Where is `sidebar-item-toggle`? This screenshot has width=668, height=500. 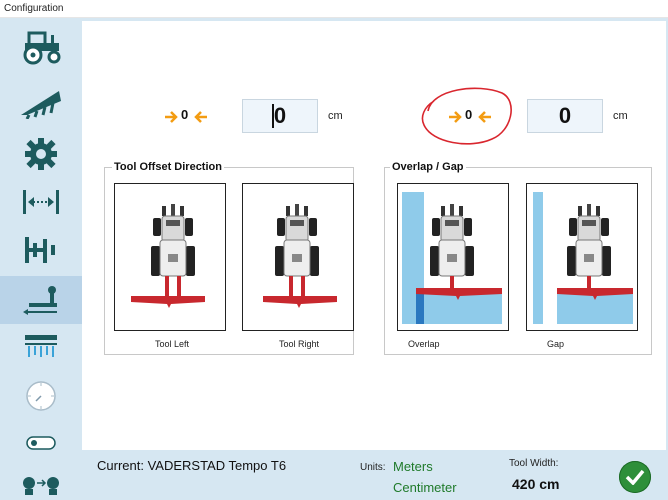 sidebar-item-toggle is located at coordinates (41, 443).